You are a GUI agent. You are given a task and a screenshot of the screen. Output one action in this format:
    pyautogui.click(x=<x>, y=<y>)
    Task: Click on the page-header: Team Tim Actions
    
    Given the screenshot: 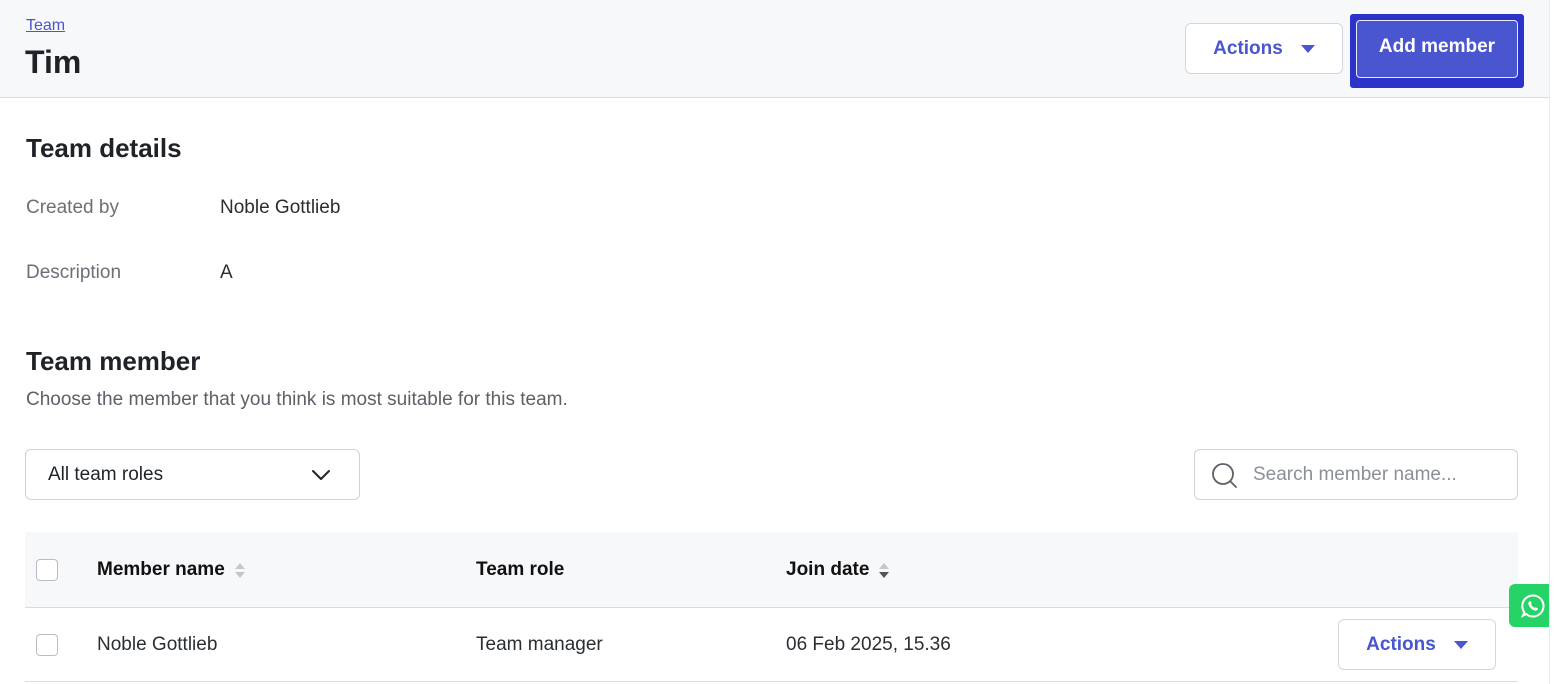 What is the action you would take?
    pyautogui.click(x=774, y=49)
    